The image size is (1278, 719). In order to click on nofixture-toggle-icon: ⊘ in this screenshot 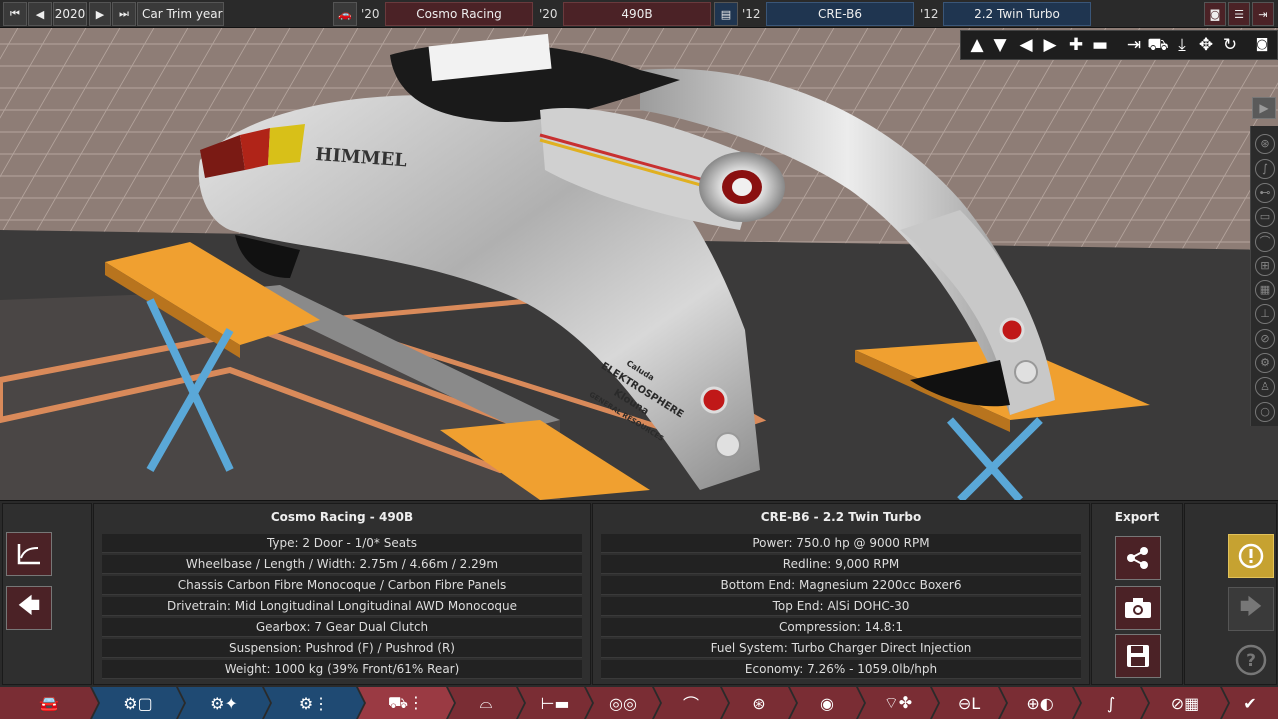, I will do `click(1265, 339)`.